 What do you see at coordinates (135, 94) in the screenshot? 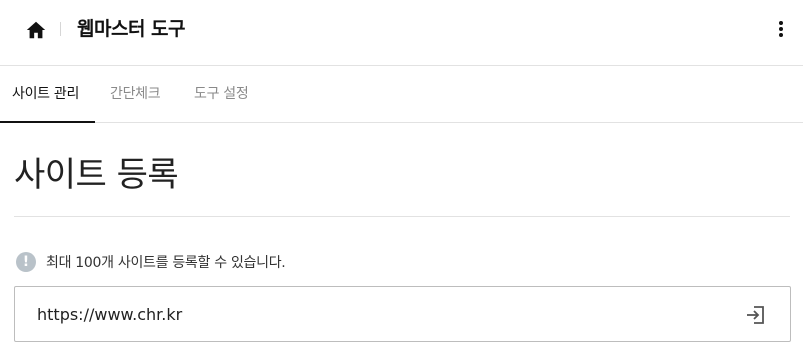
I see `tab-quick-check: 간단체크` at bounding box center [135, 94].